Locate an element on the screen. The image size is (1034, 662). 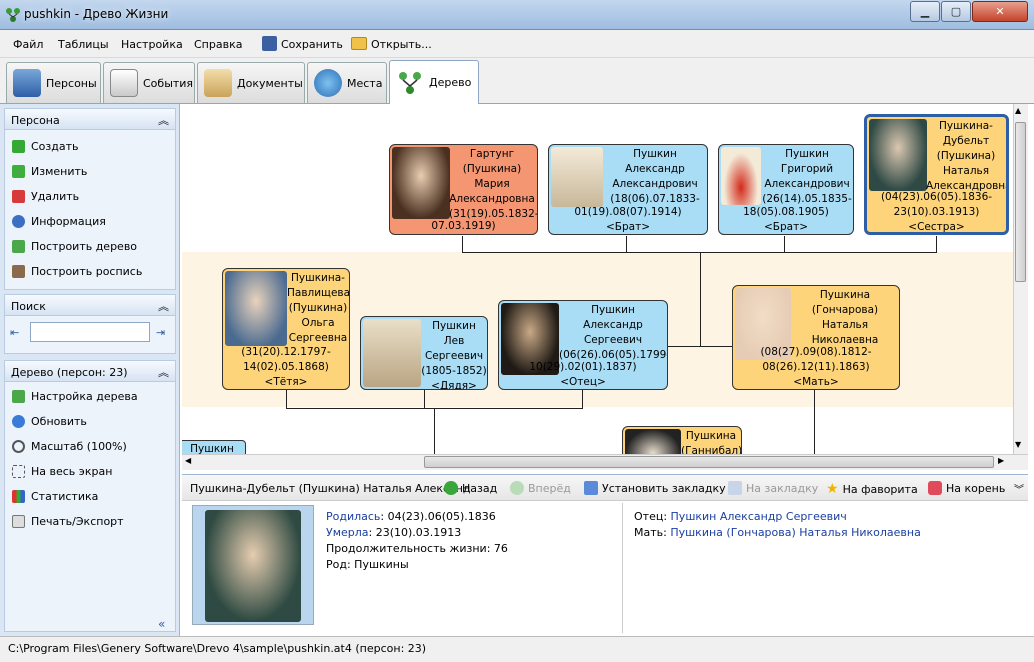
search-input is located at coordinates (90, 332).